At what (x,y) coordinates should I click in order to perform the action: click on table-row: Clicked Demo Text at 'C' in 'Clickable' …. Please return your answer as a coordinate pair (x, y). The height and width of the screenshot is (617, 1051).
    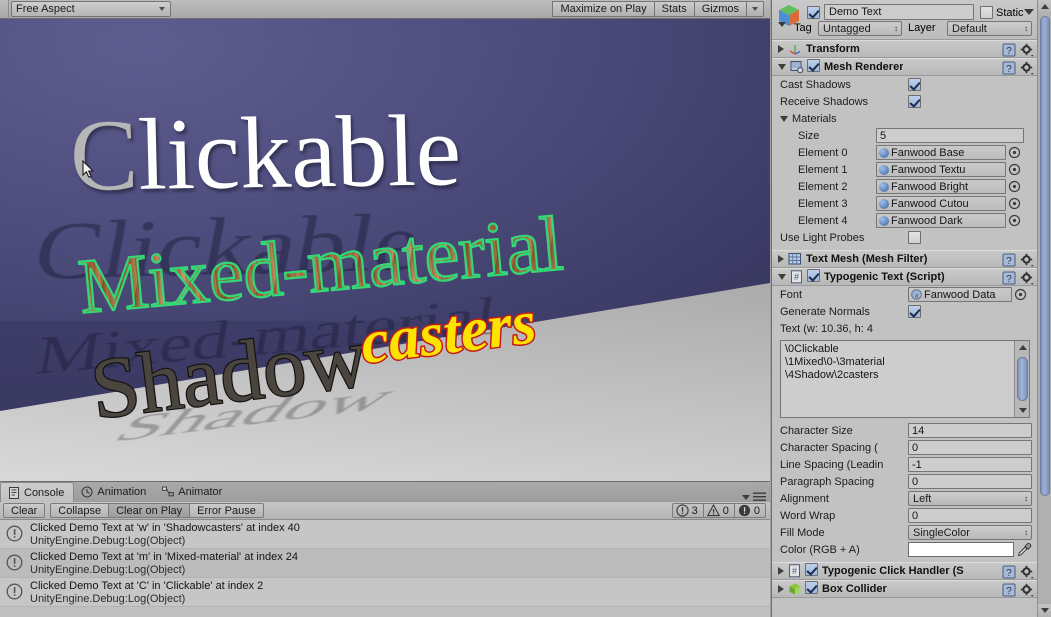
    Looking at the image, I should click on (385, 592).